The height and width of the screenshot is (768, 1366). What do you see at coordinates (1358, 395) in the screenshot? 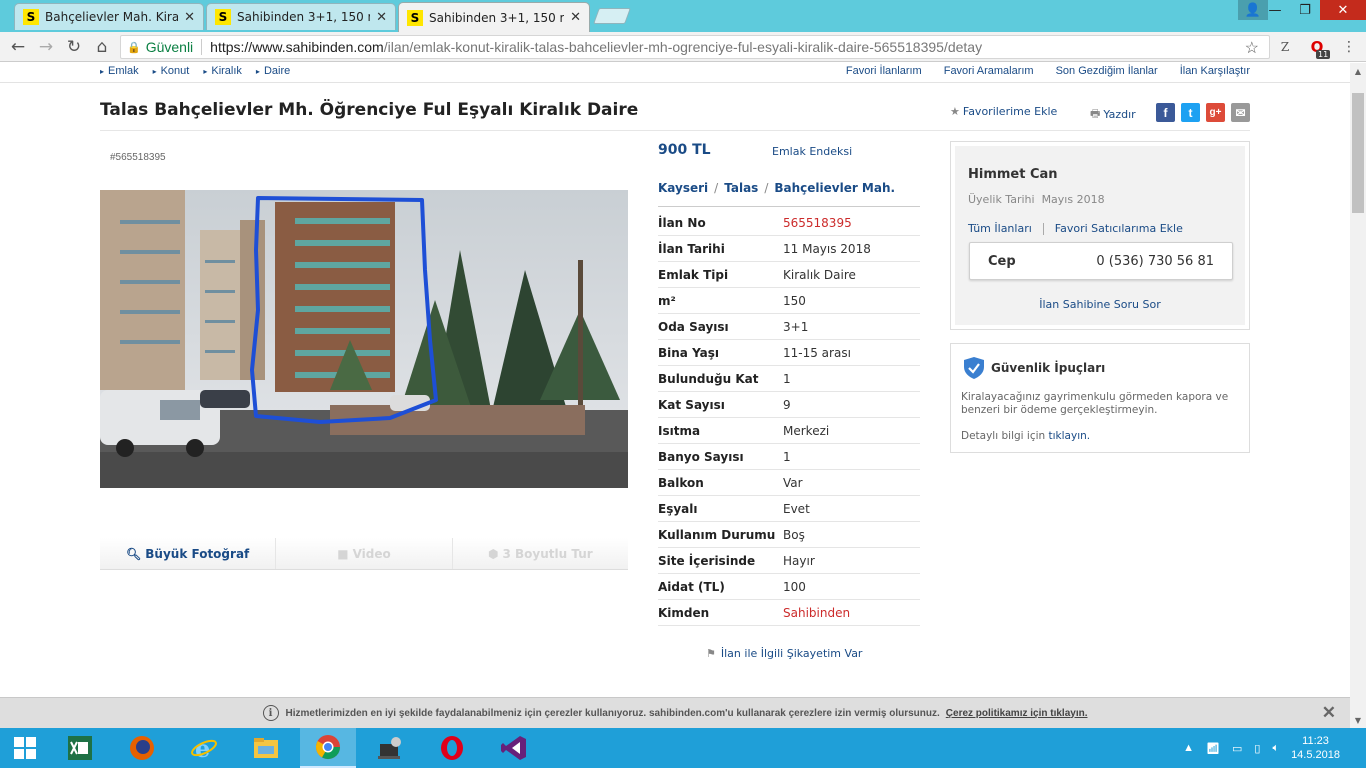
I see `page-scrollbar: ▲ ▼` at bounding box center [1358, 395].